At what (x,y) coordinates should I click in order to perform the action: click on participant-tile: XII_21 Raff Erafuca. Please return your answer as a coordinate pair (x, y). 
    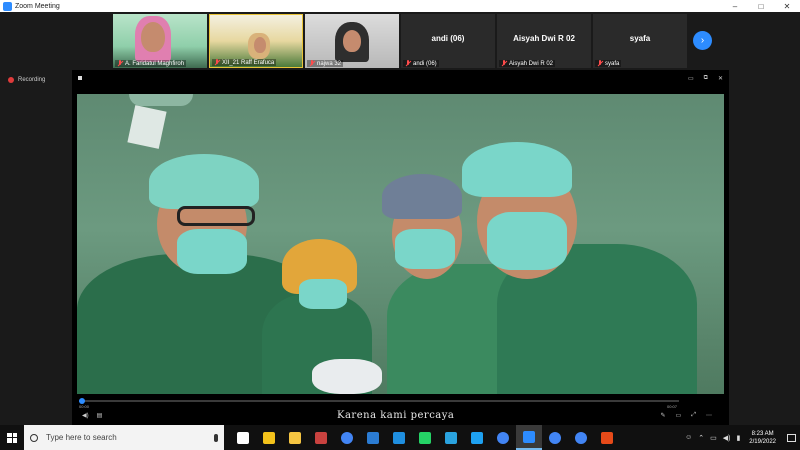
    Looking at the image, I should click on (256, 41).